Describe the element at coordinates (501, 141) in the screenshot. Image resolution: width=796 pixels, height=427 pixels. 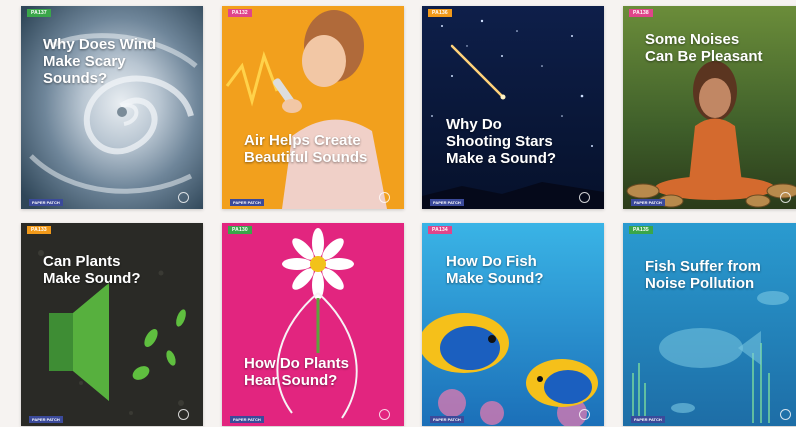
I see `card-title: Why Do Shooting Stars Make a Sound?` at that location.